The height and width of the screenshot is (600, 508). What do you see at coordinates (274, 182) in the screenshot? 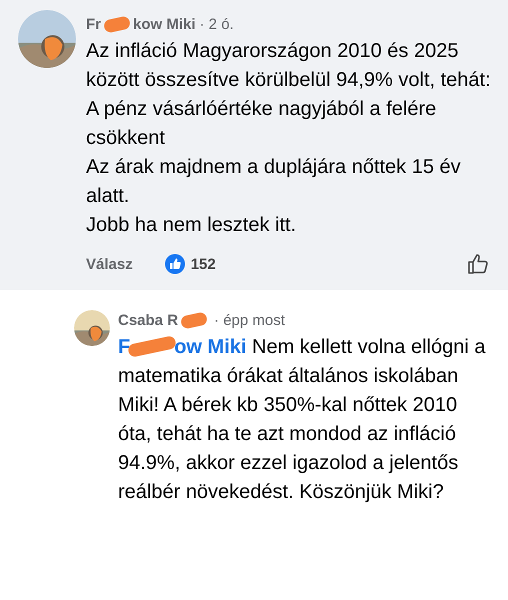
I see `comment-text: Az árak majdnem a duplájára nőttek 15 év alatt.` at bounding box center [274, 182].